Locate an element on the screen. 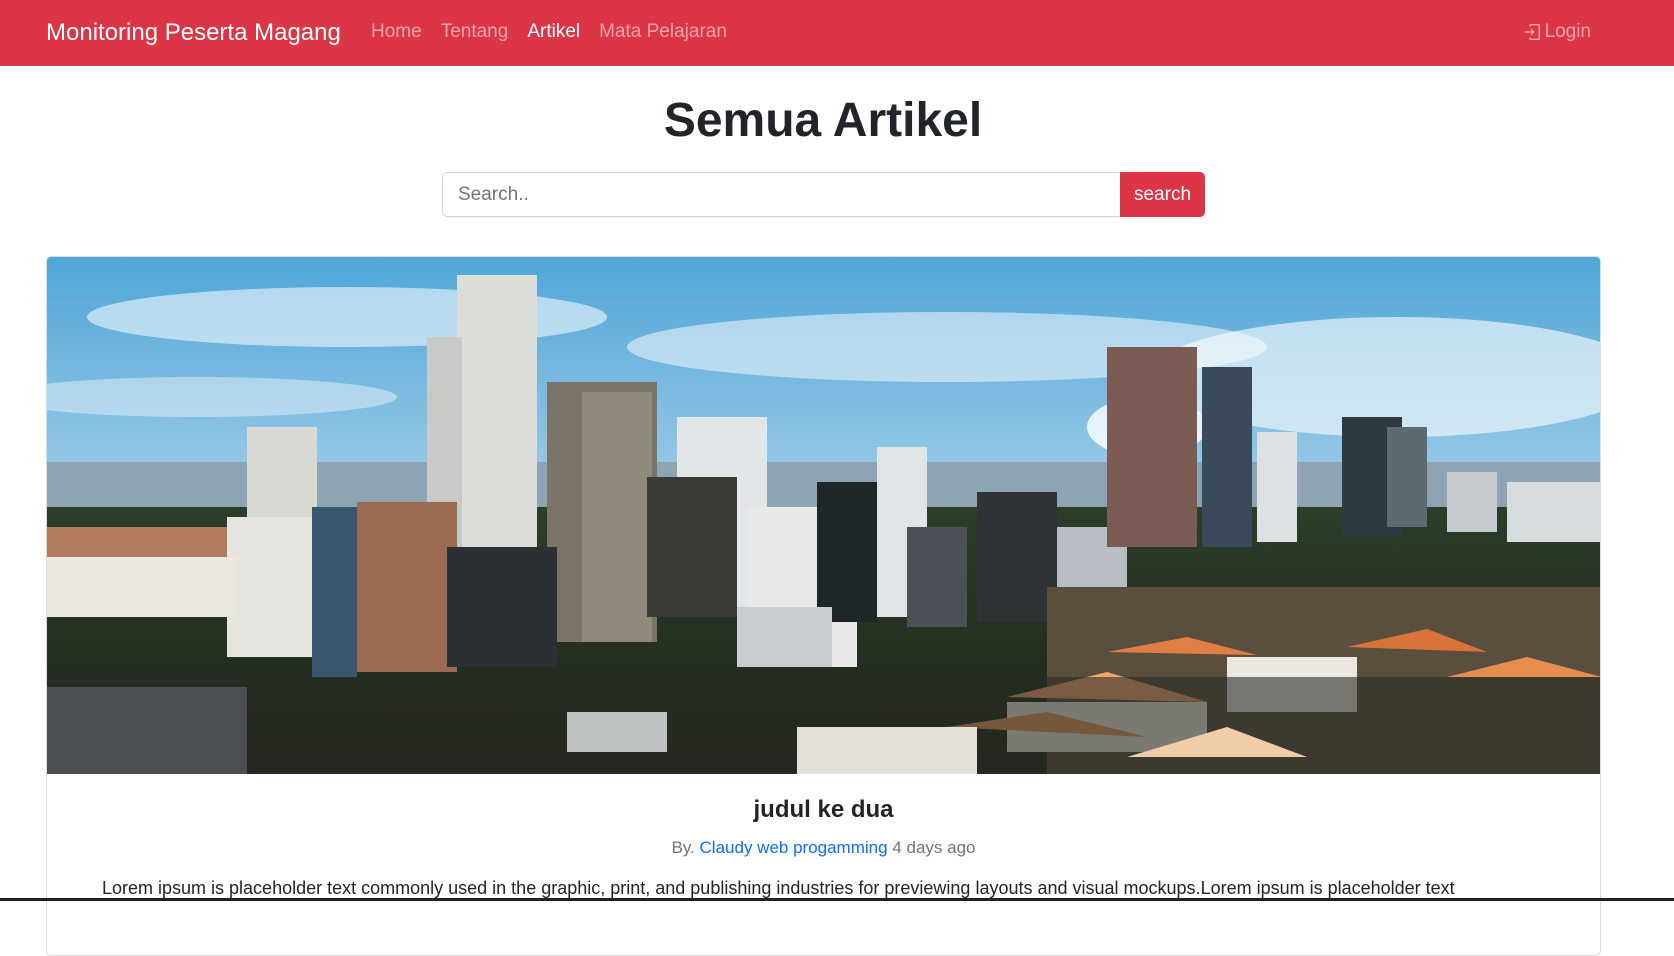 The width and height of the screenshot is (1674, 956). article-title: judul ke dua is located at coordinates (823, 799).